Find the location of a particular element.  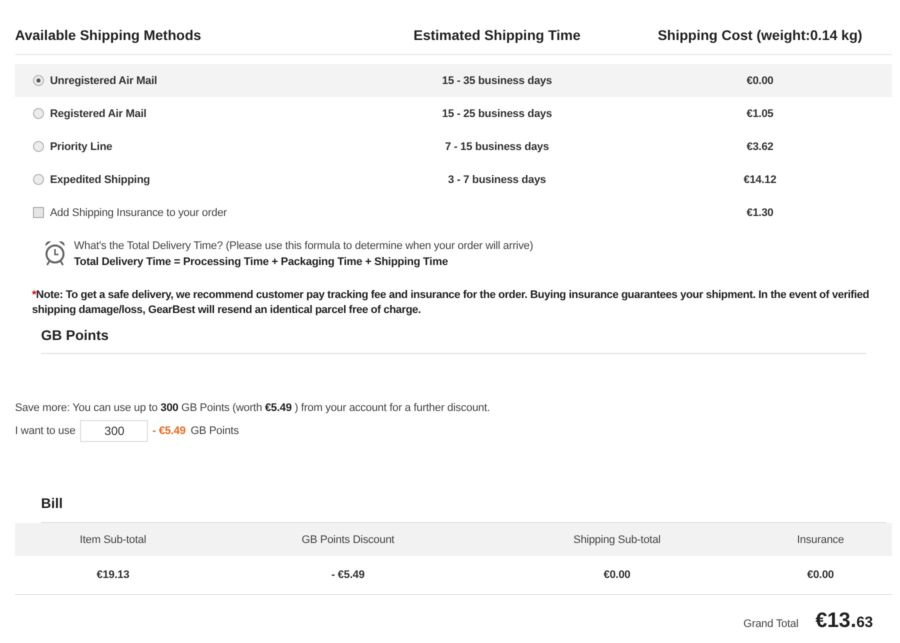

bill-column-header: Item Sub-total is located at coordinates (113, 540).